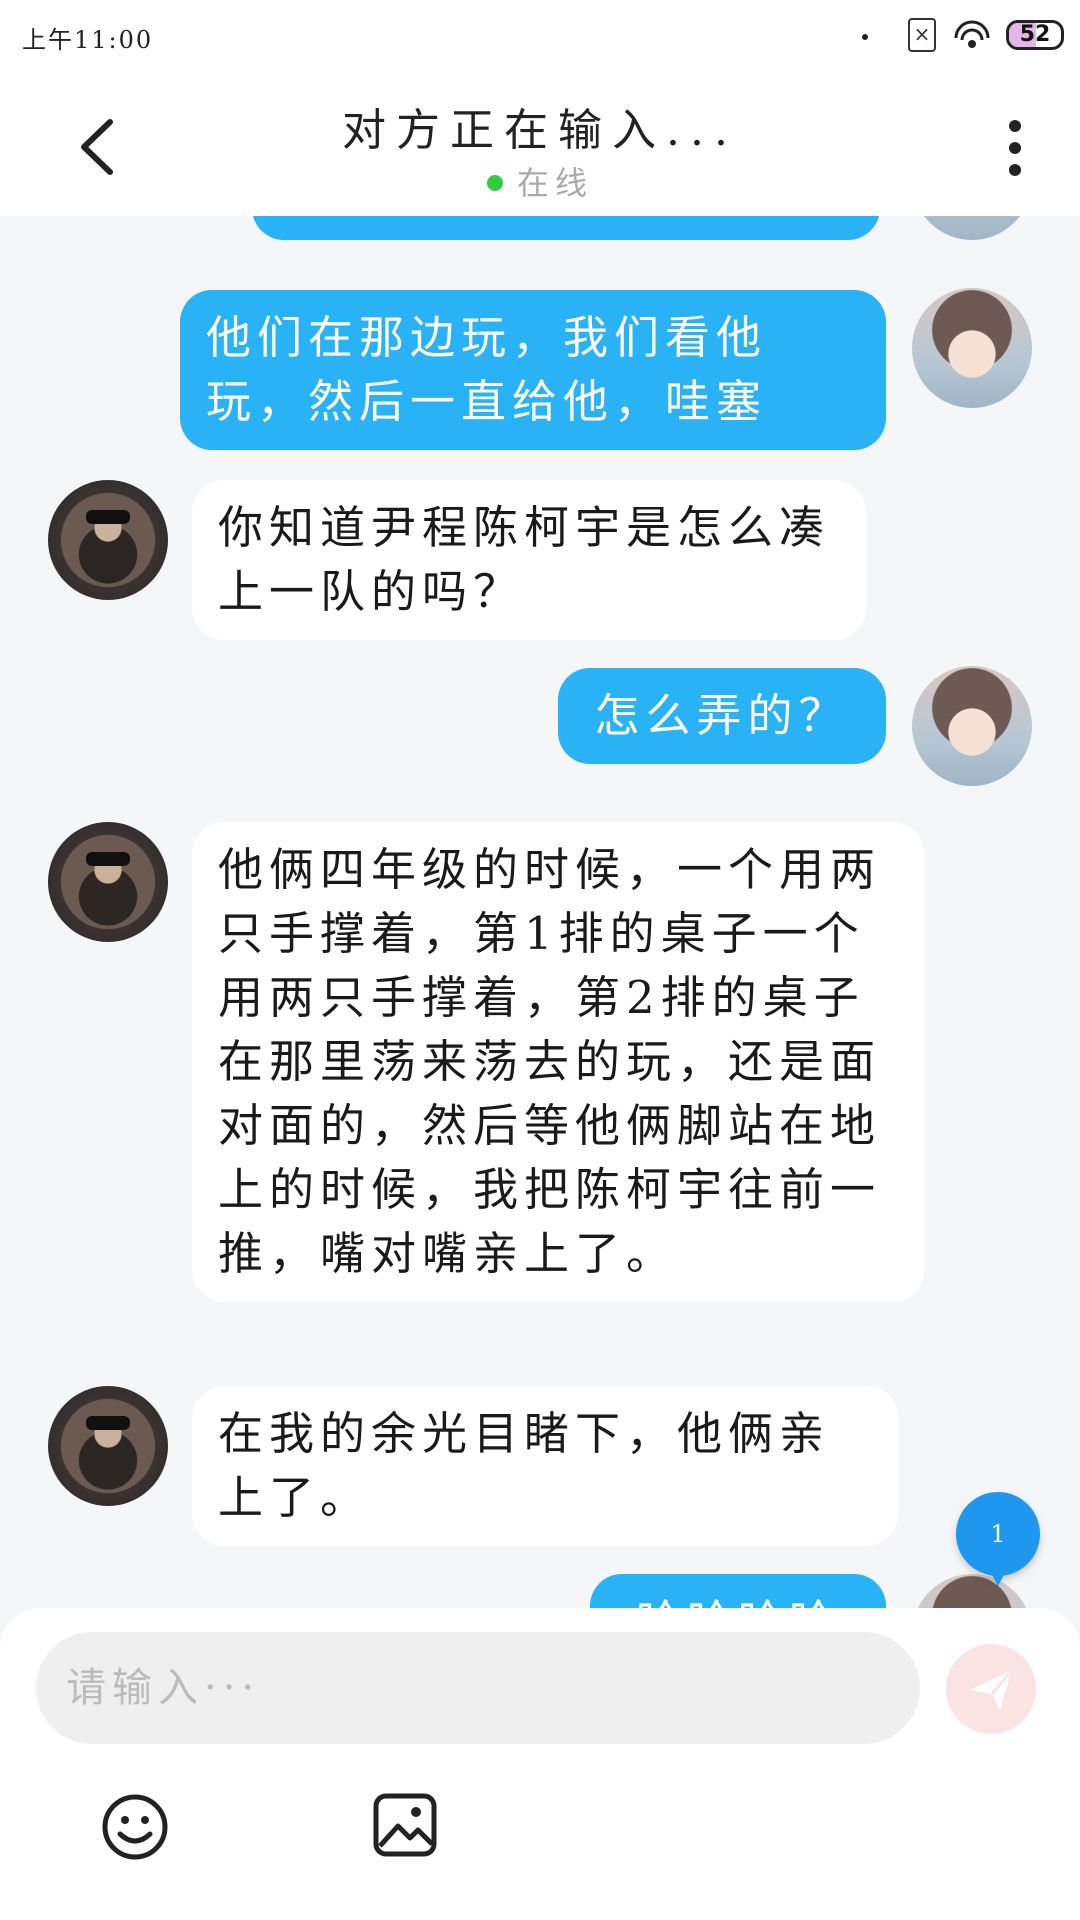  I want to click on battery-indicator: 52, so click(1035, 35).